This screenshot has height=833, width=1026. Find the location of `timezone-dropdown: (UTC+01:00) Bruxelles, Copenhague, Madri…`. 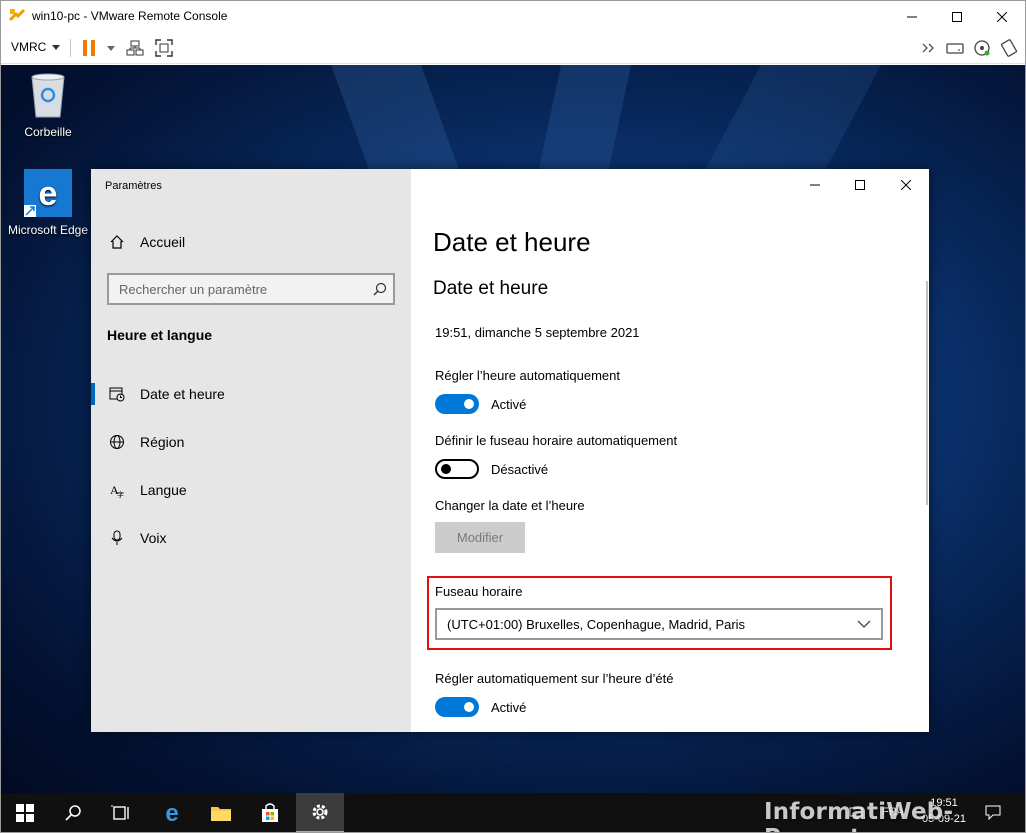

timezone-dropdown: (UTC+01:00) Bruxelles, Copenhague, Madri… is located at coordinates (659, 624).